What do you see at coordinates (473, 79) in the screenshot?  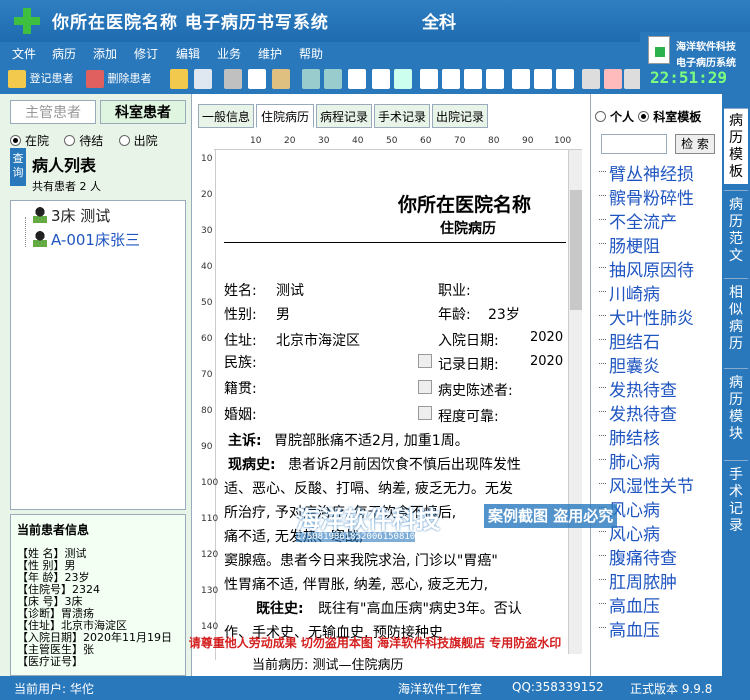 I see `align-right-icon` at bounding box center [473, 79].